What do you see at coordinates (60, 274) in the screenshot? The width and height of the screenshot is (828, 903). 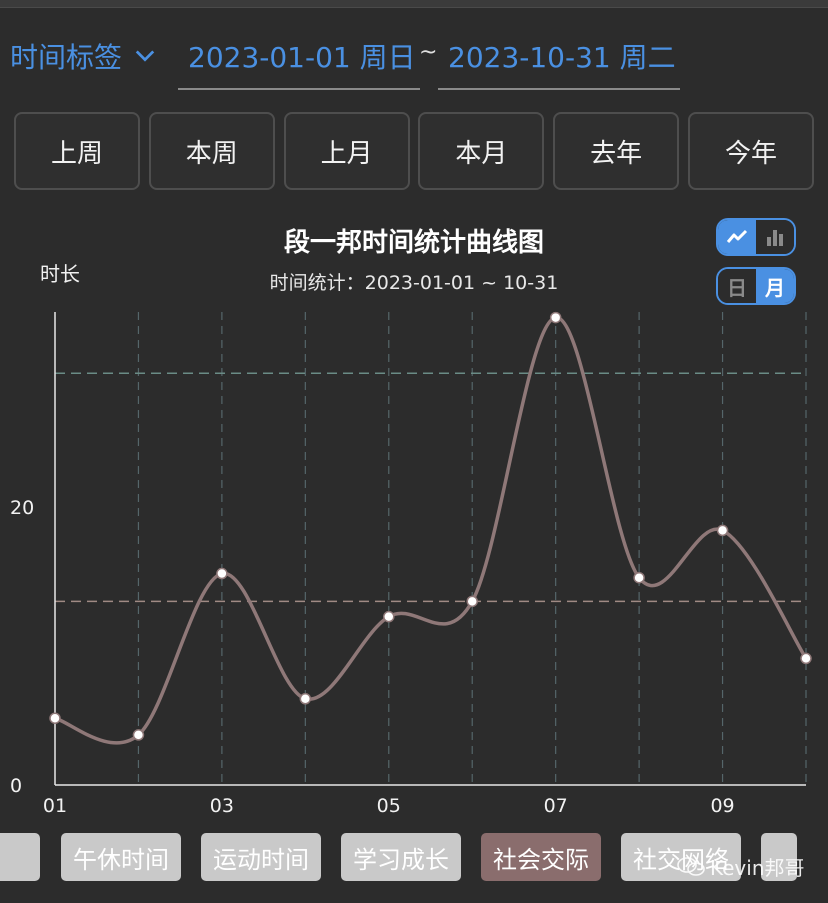 I see `y-axis-label: 时长` at bounding box center [60, 274].